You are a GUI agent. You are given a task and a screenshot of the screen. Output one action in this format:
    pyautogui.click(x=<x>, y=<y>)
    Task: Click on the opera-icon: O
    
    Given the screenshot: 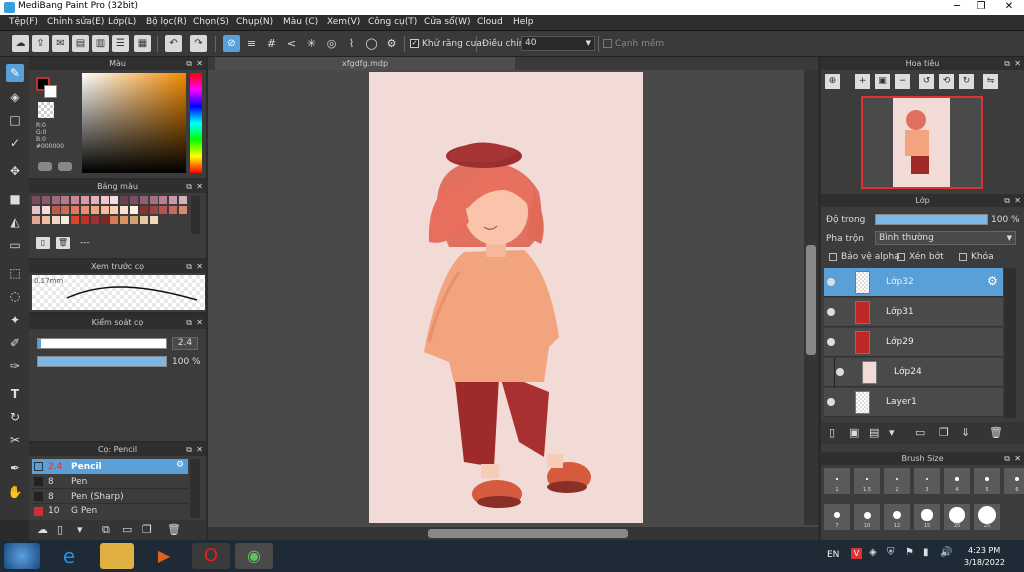 What is the action you would take?
    pyautogui.click(x=211, y=556)
    